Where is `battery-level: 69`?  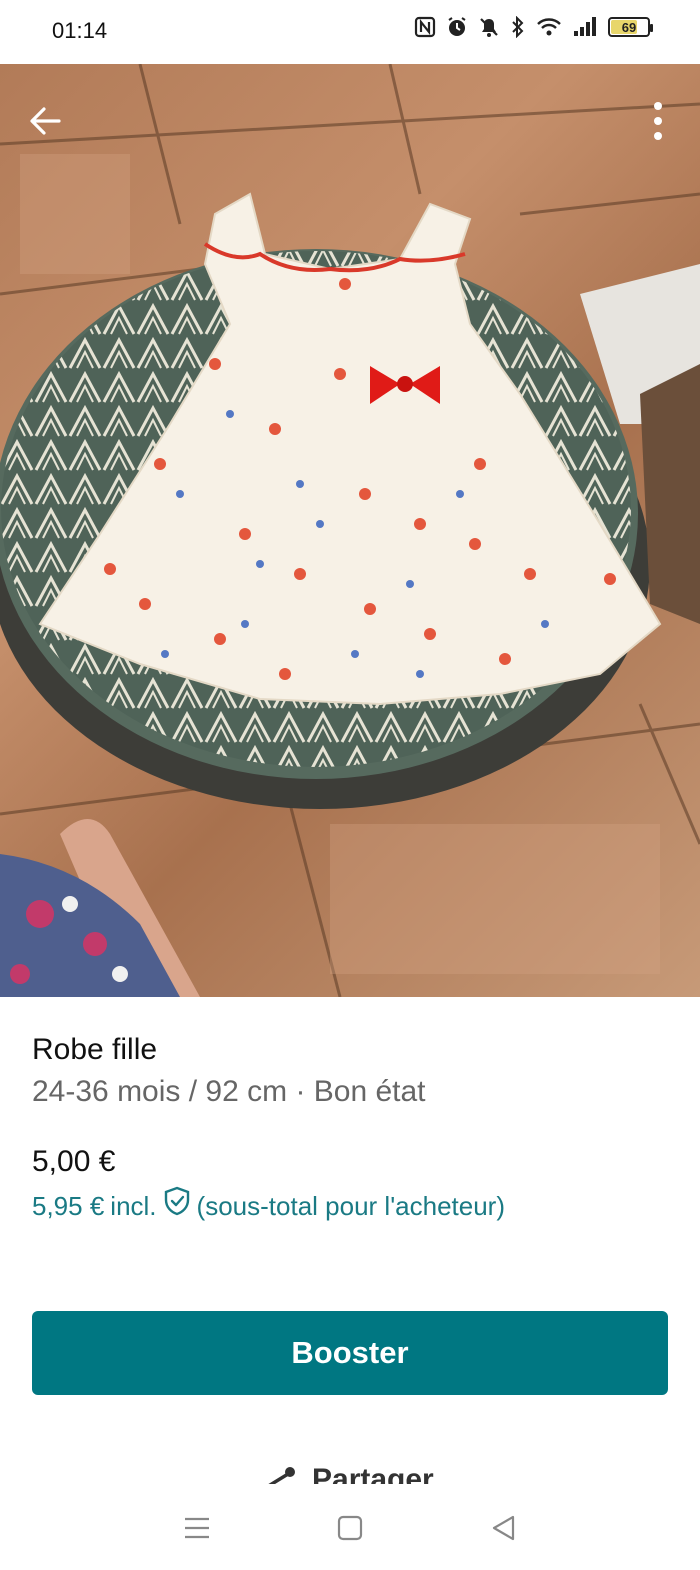
battery-level: 69 is located at coordinates (629, 27).